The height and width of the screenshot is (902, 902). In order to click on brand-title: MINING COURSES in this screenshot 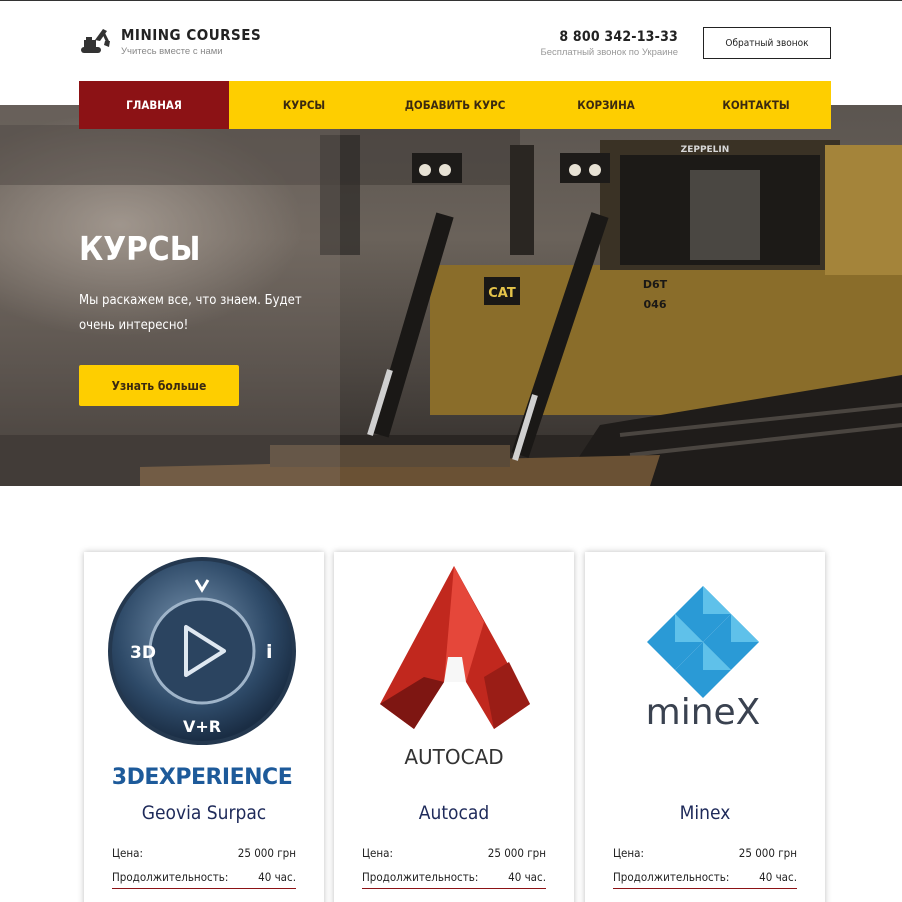, I will do `click(191, 34)`.